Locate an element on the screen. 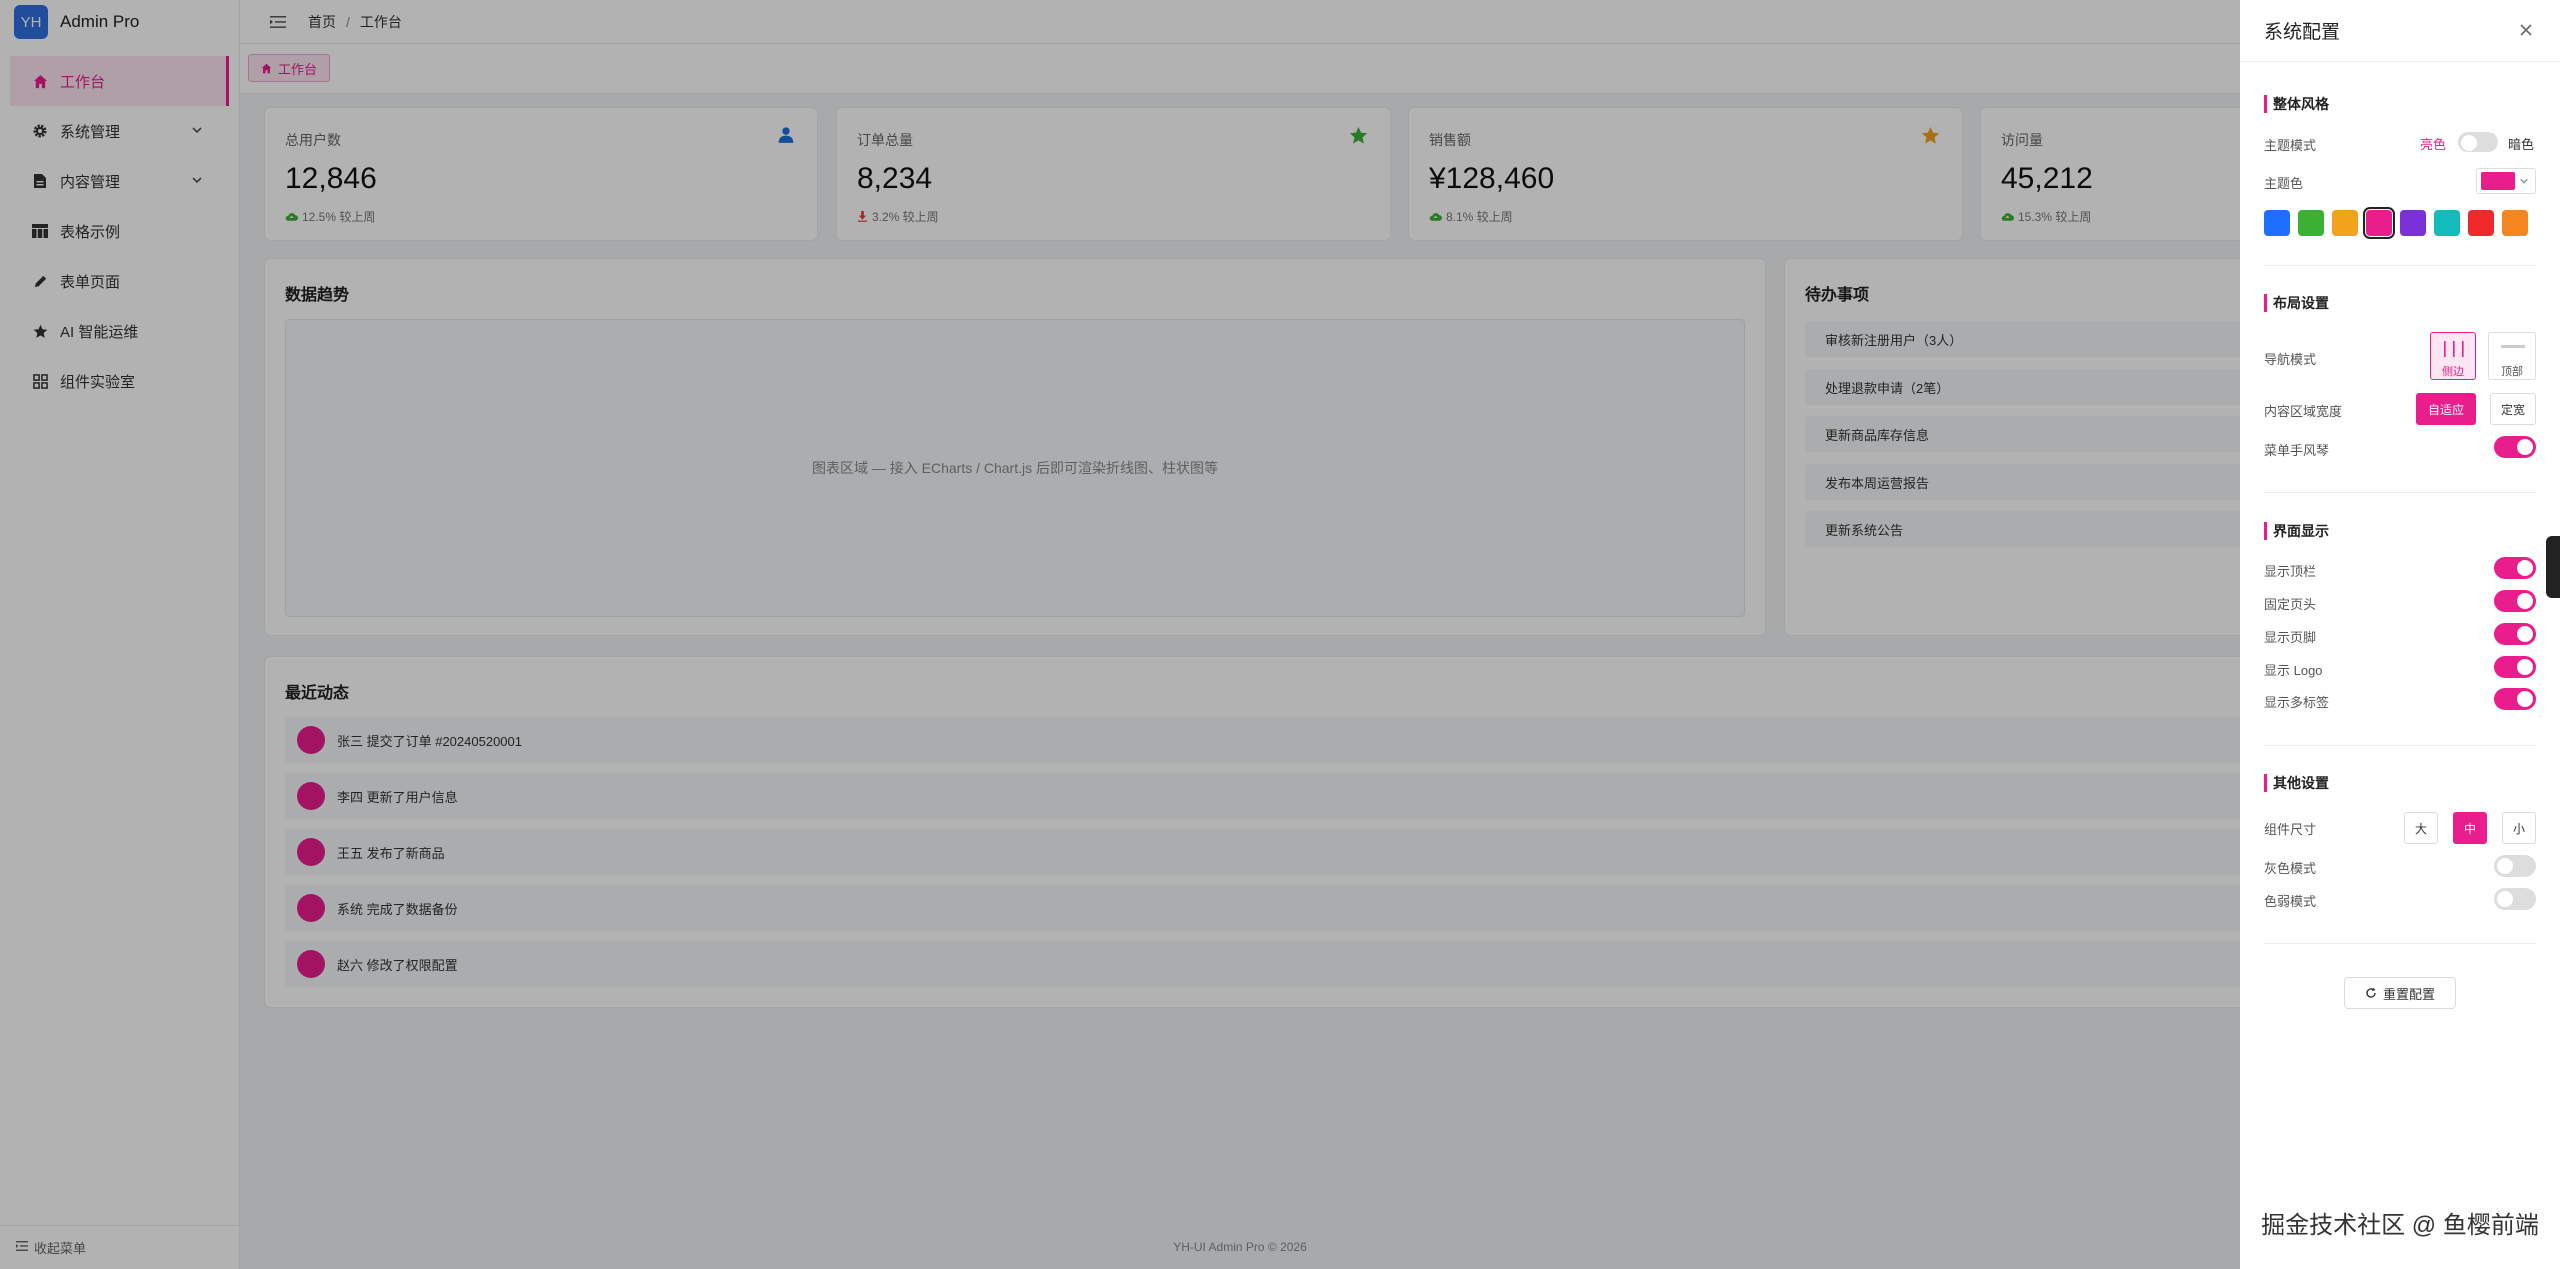 This screenshot has height=1269, width=2560. color-swatch-orange is located at coordinates (2345, 223).